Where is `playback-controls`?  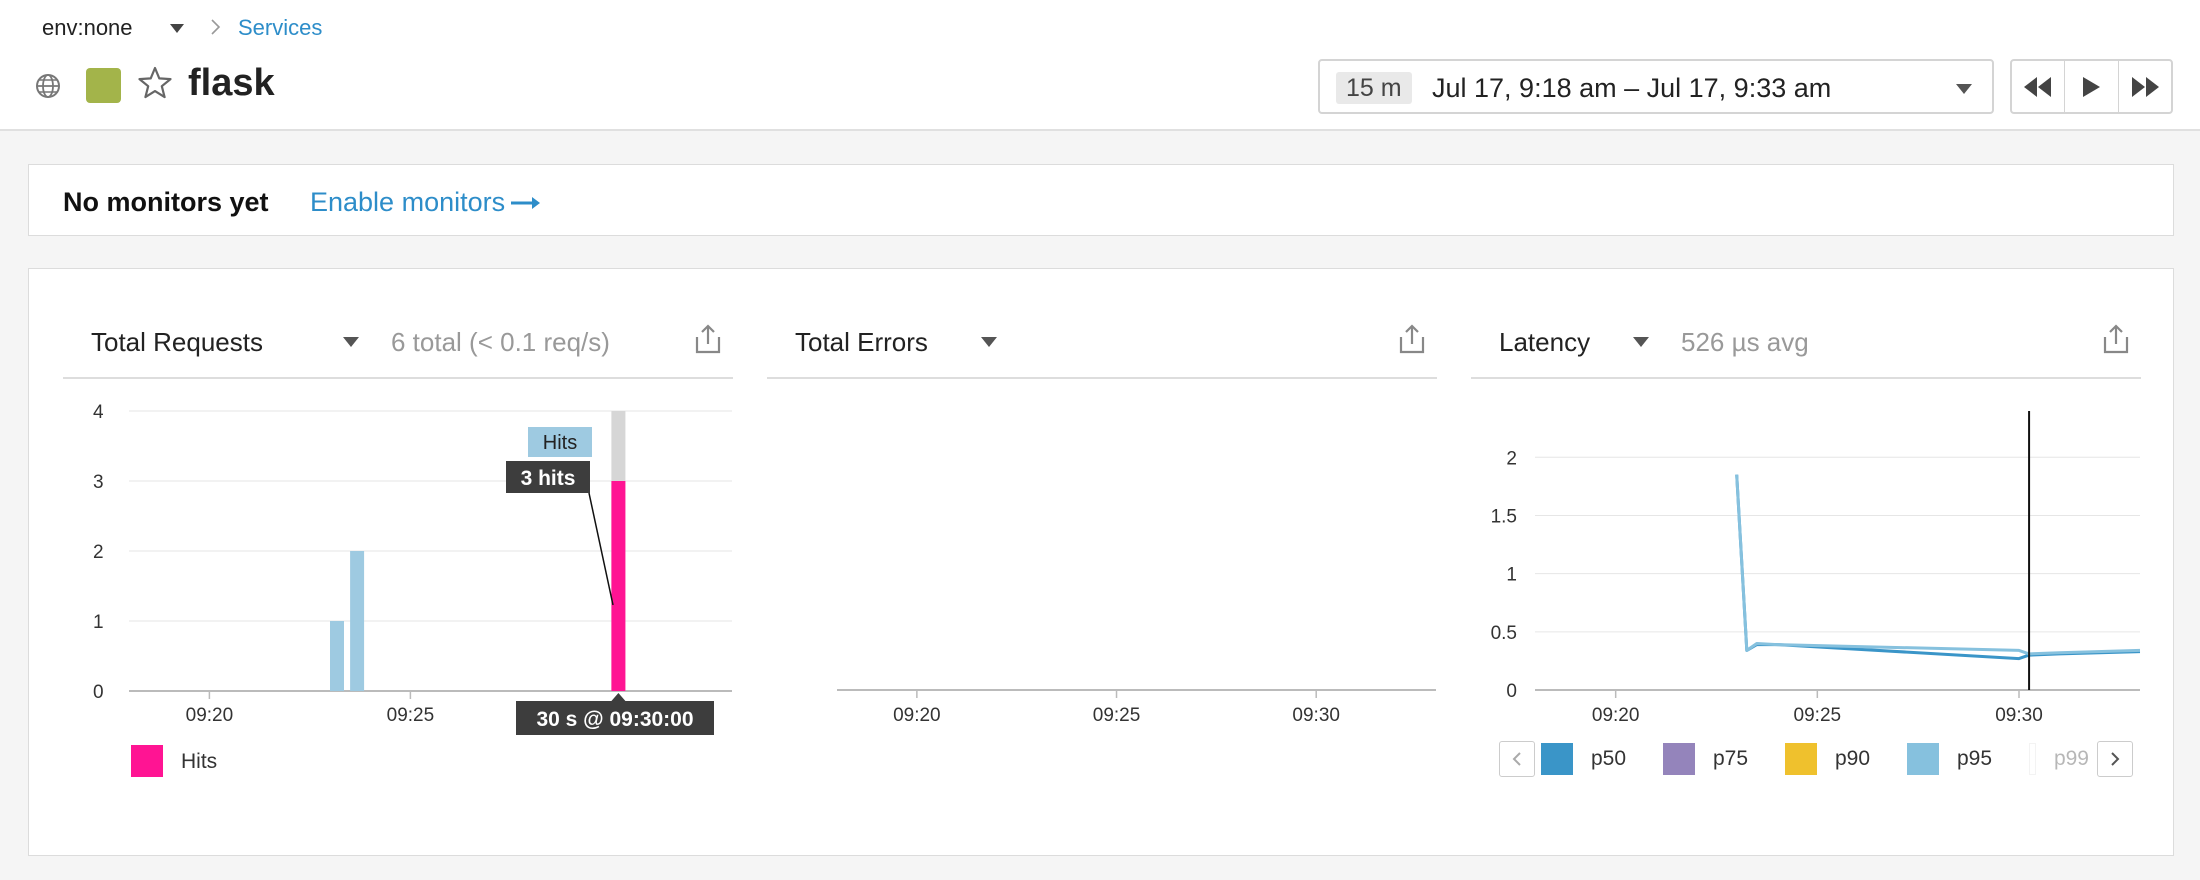
playback-controls is located at coordinates (2091, 86).